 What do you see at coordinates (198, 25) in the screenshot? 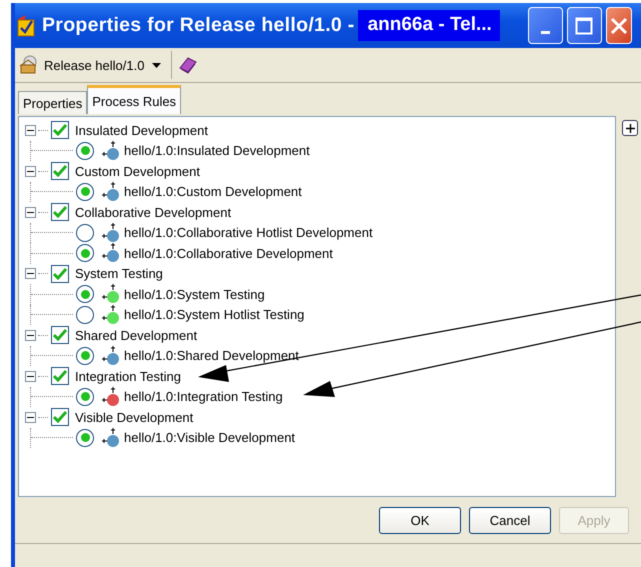
I see `window-title: Properties for Release hello/1.0 -` at bounding box center [198, 25].